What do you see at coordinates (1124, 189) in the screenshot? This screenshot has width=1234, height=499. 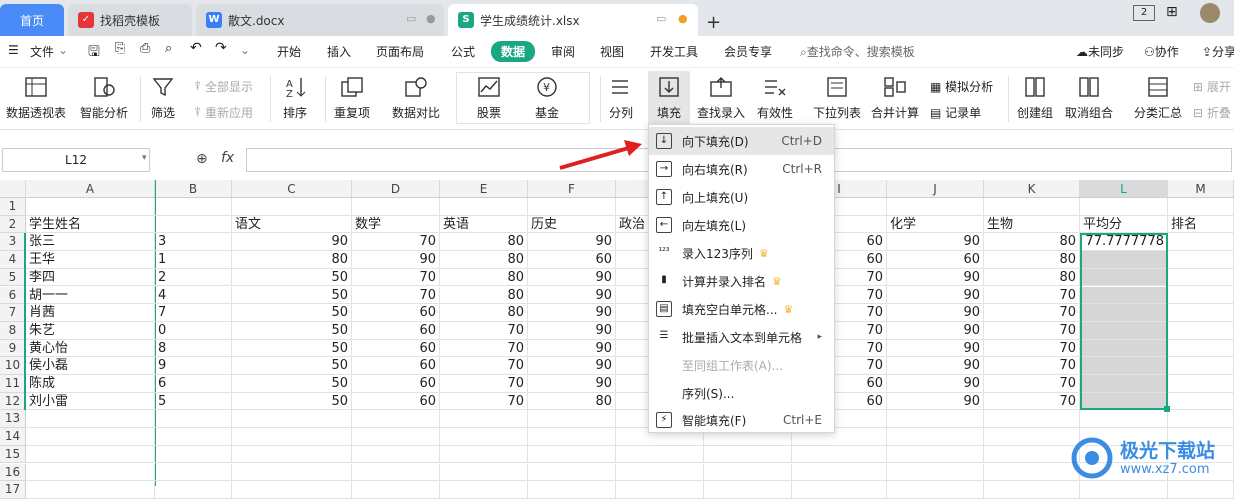 I see `col-header-selected: L` at bounding box center [1124, 189].